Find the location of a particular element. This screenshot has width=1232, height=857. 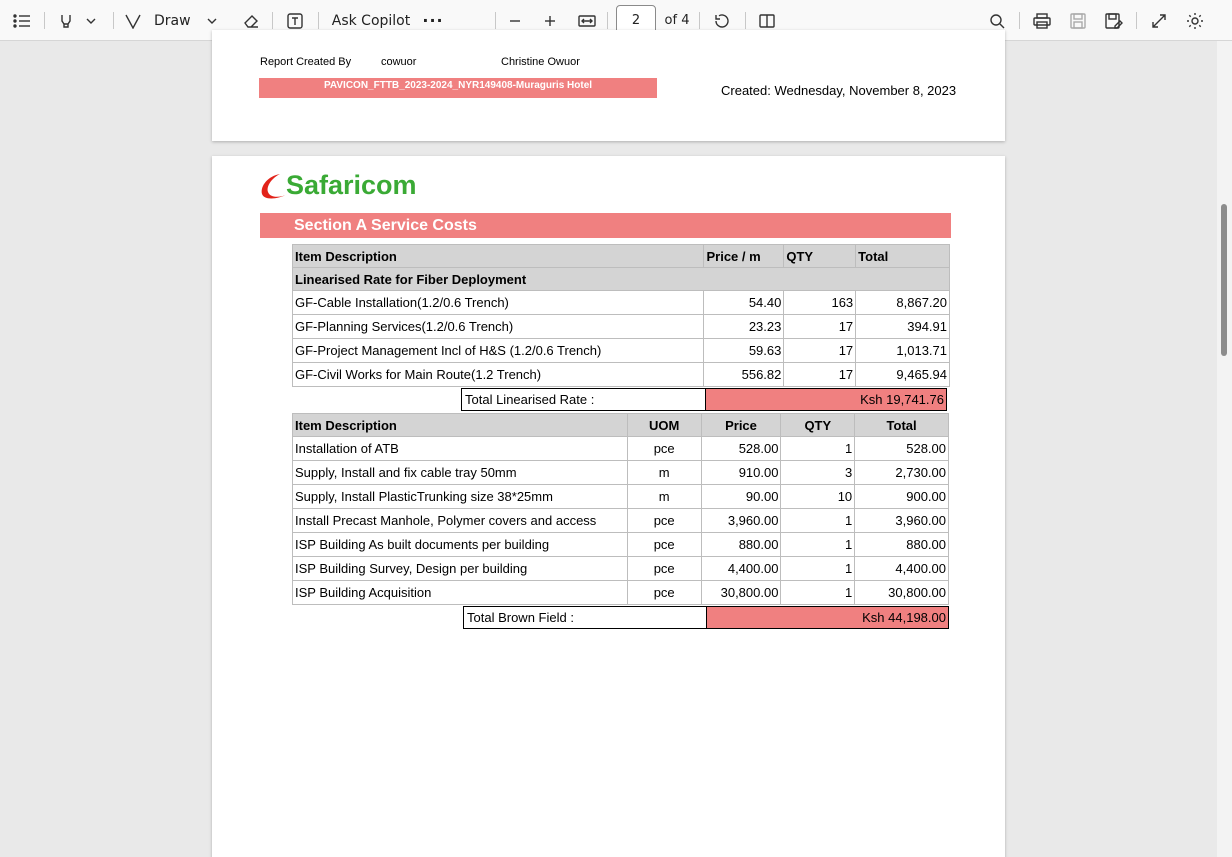

price-cell: 3,960.00 is located at coordinates (741, 520).